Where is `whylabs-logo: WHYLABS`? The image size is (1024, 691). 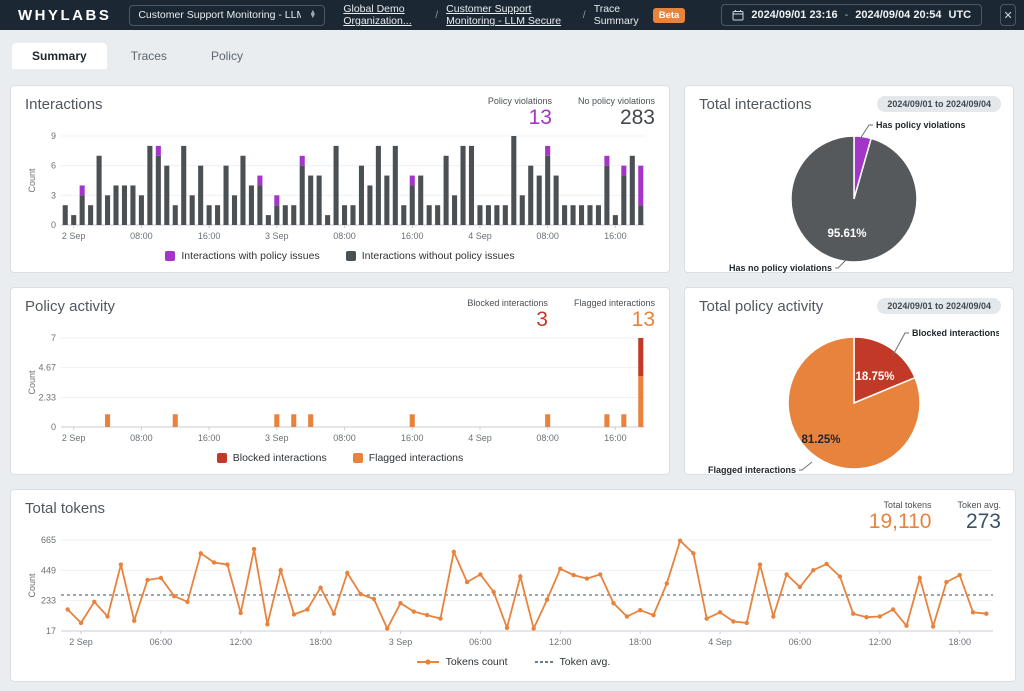
whylabs-logo: WHYLABS is located at coordinates (64, 15).